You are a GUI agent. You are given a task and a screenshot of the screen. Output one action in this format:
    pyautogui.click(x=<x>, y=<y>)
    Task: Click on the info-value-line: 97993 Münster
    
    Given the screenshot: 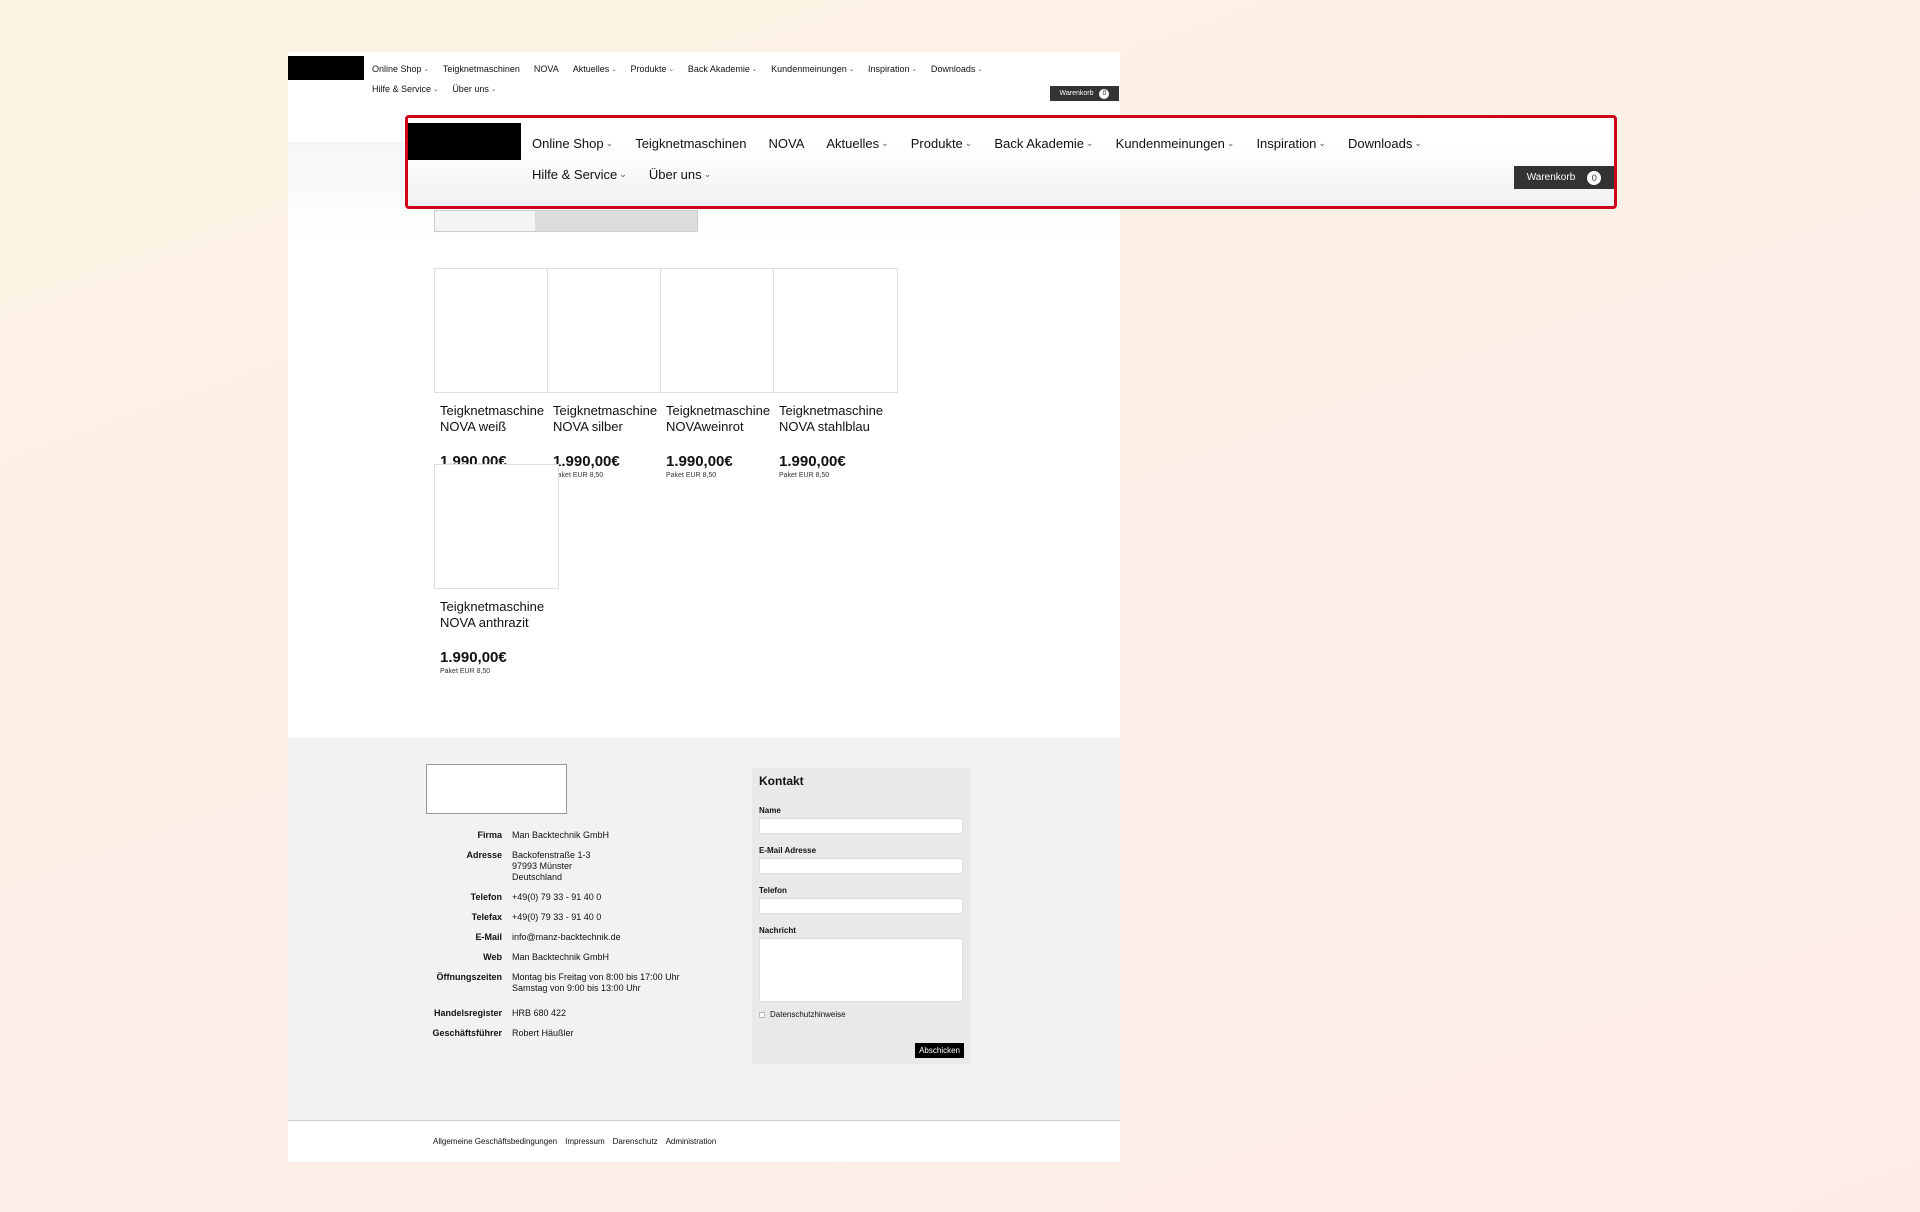 What is the action you would take?
    pyautogui.click(x=542, y=866)
    